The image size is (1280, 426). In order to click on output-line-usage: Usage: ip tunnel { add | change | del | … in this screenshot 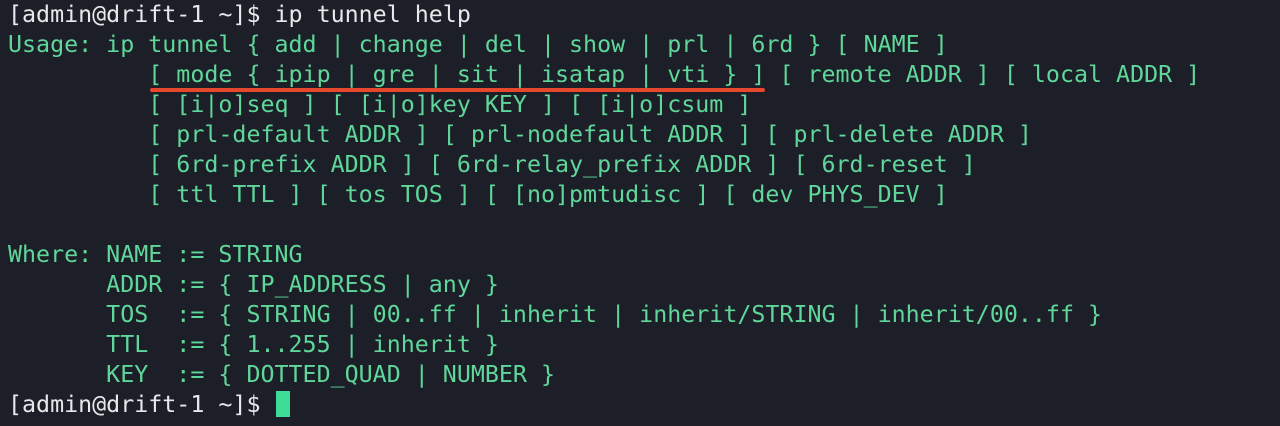, I will do `click(478, 44)`.